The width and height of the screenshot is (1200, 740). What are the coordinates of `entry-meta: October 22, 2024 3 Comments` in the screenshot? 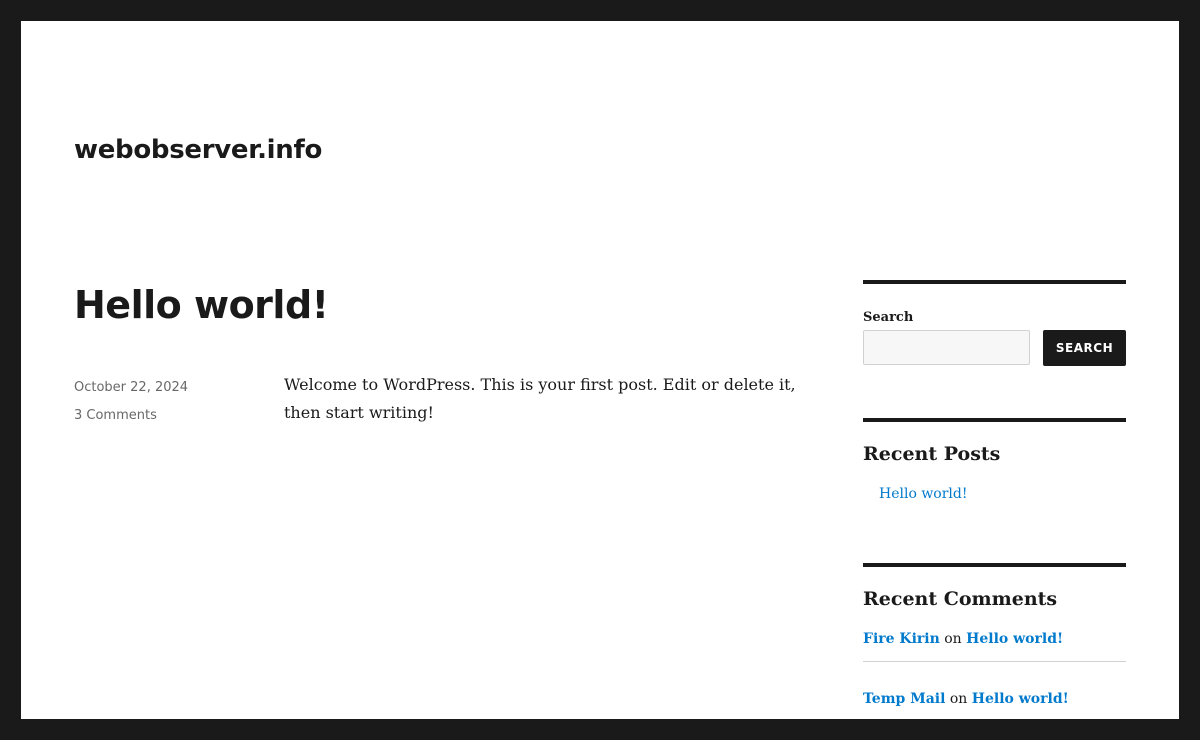 It's located at (164, 402).